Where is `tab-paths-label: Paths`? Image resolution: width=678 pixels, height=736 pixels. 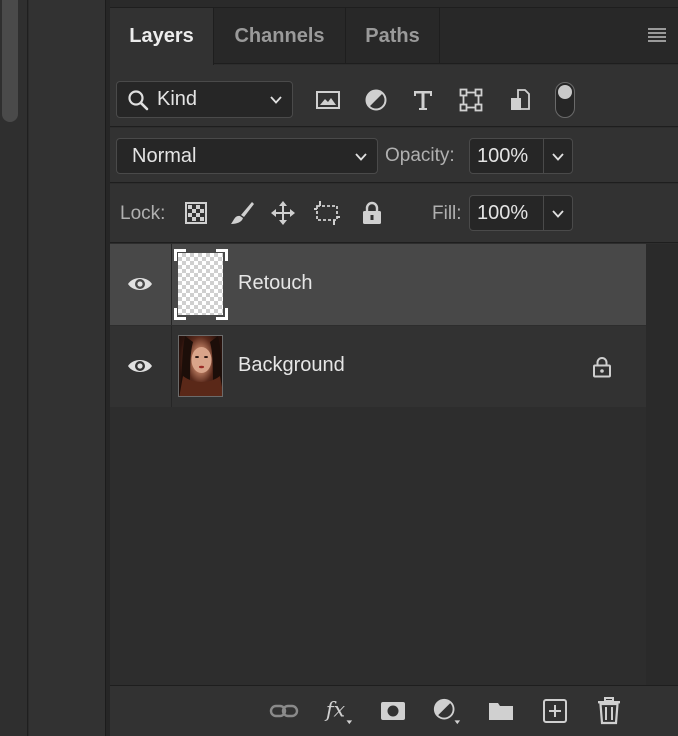
tab-paths-label: Paths is located at coordinates (392, 35).